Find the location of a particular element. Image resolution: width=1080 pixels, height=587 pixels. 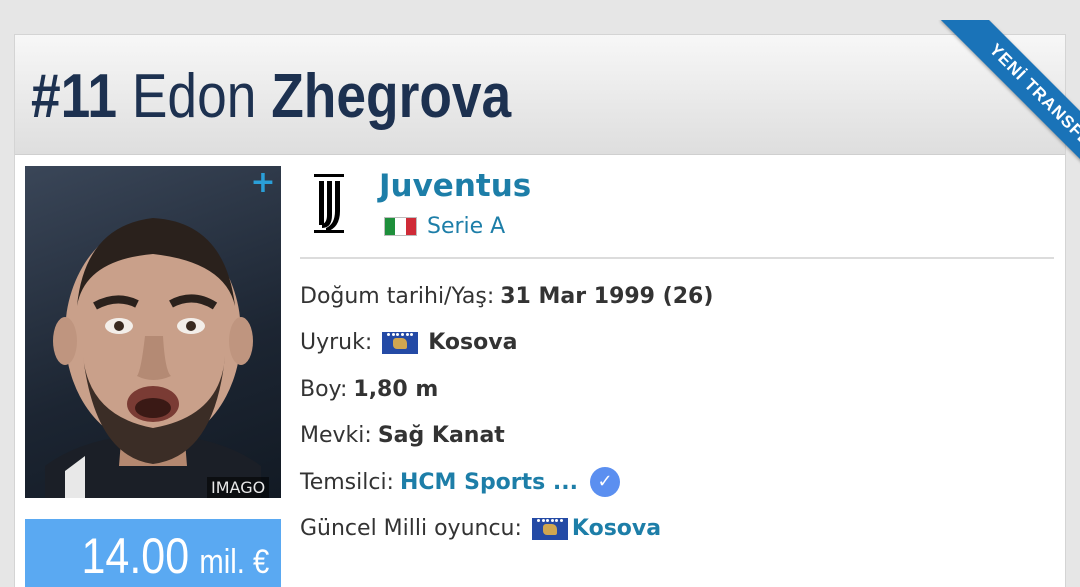

position-value: Sağ Kanat is located at coordinates (441, 435).